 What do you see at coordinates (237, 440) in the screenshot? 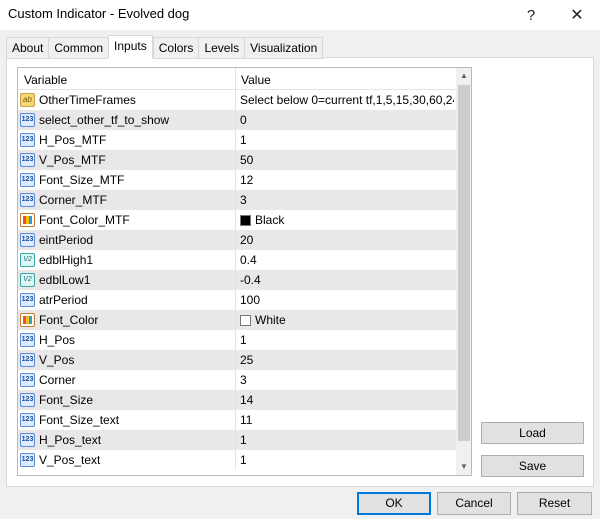
I see `table-row: 123 H_Pos_text 1` at bounding box center [237, 440].